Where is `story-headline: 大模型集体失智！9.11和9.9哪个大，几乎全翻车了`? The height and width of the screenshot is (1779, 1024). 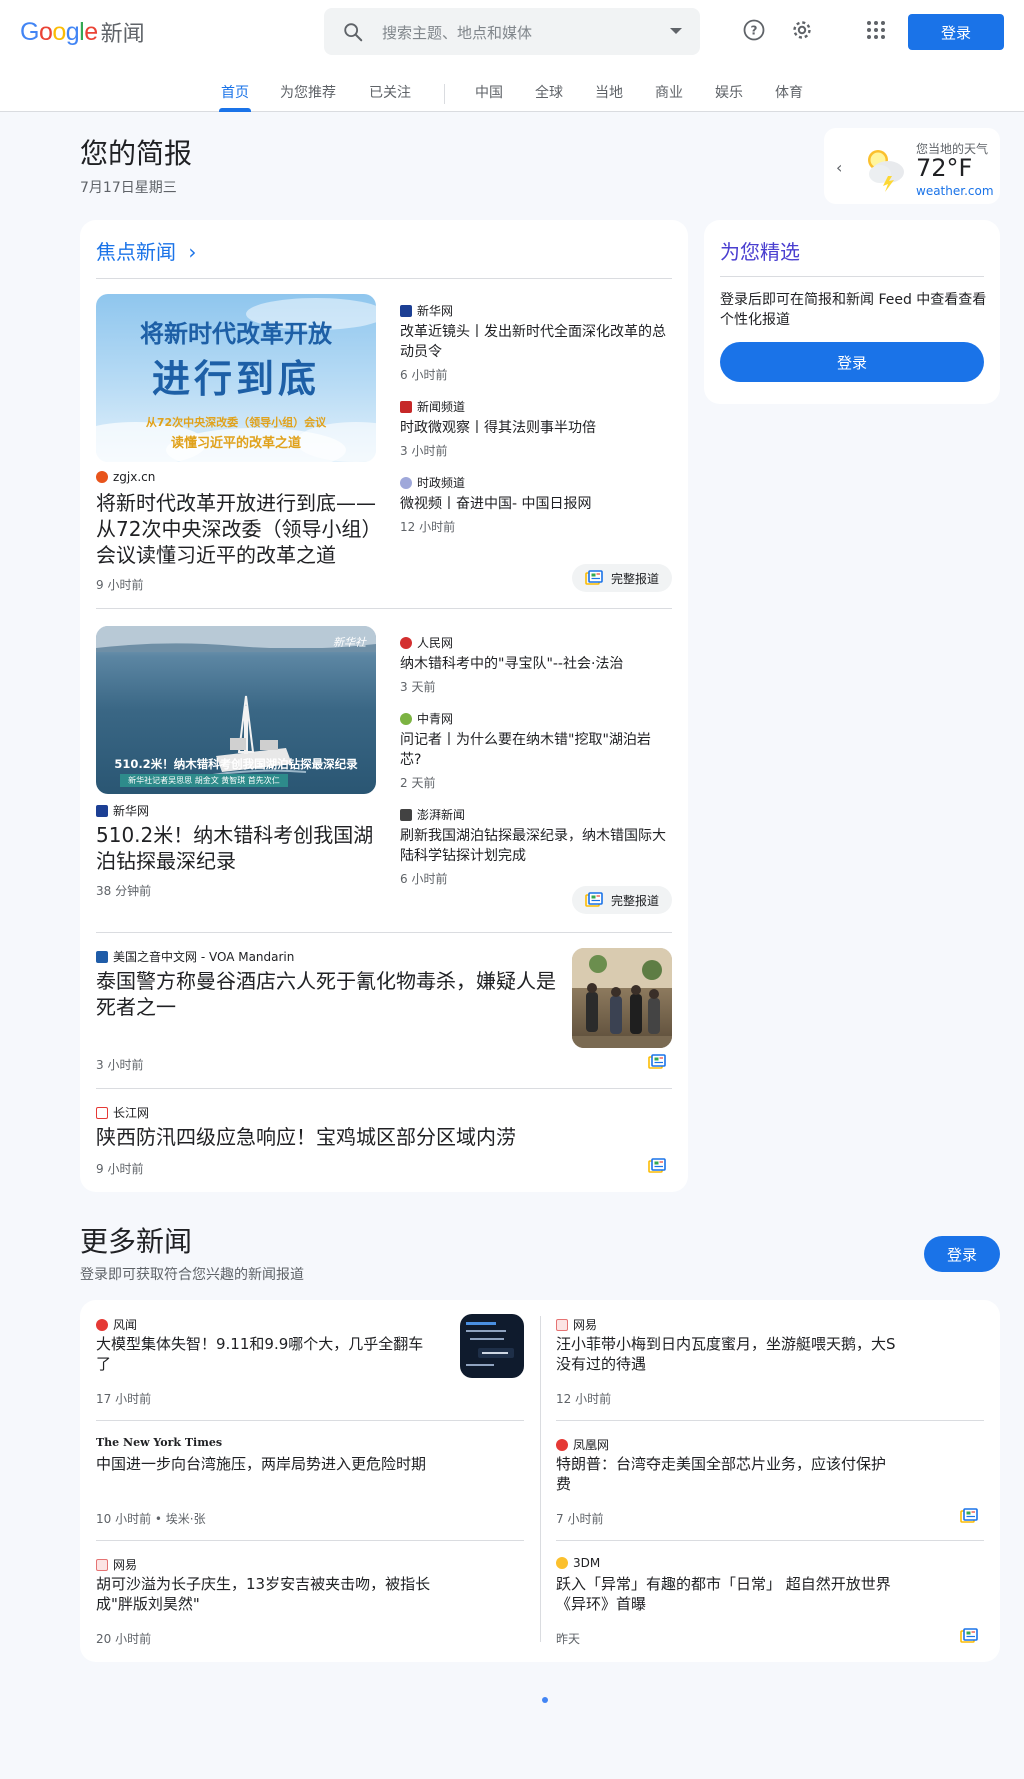
story-headline: 大模型集体失智！9.11和9.9哪个大，几乎全翻车了 is located at coordinates (266, 1354).